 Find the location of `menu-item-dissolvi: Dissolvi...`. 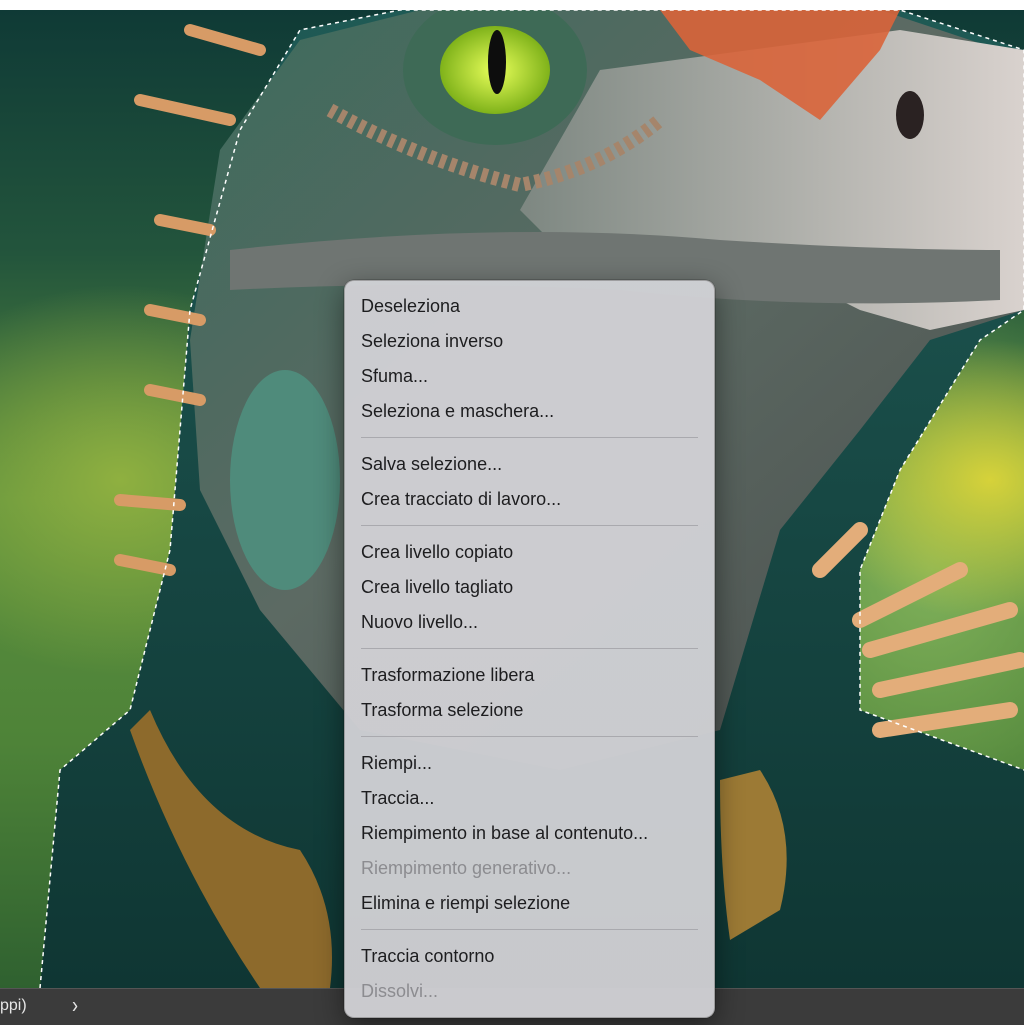

menu-item-dissolvi: Dissolvi... is located at coordinates (400, 991).